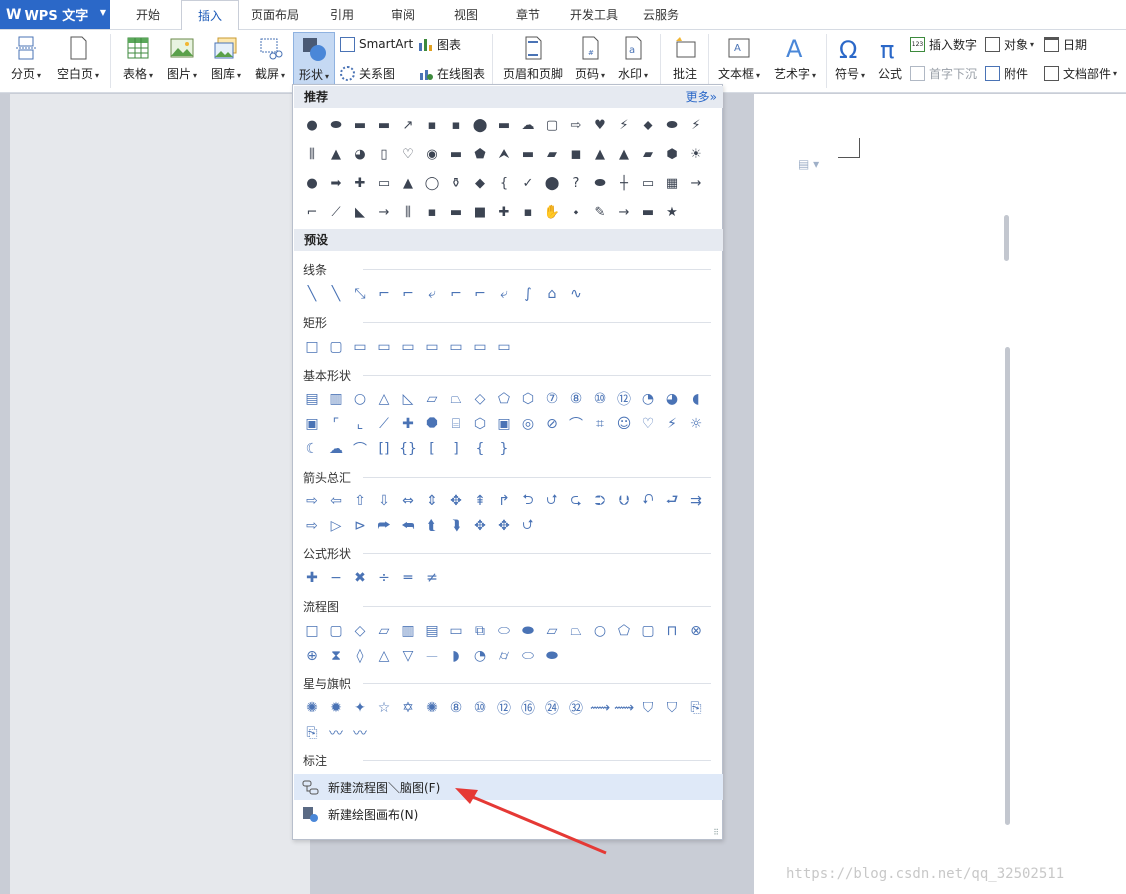 Image resolution: width=1126 pixels, height=894 pixels. Describe the element at coordinates (633, 60) in the screenshot. I see `watermark-button: a 水印 ▾` at that location.